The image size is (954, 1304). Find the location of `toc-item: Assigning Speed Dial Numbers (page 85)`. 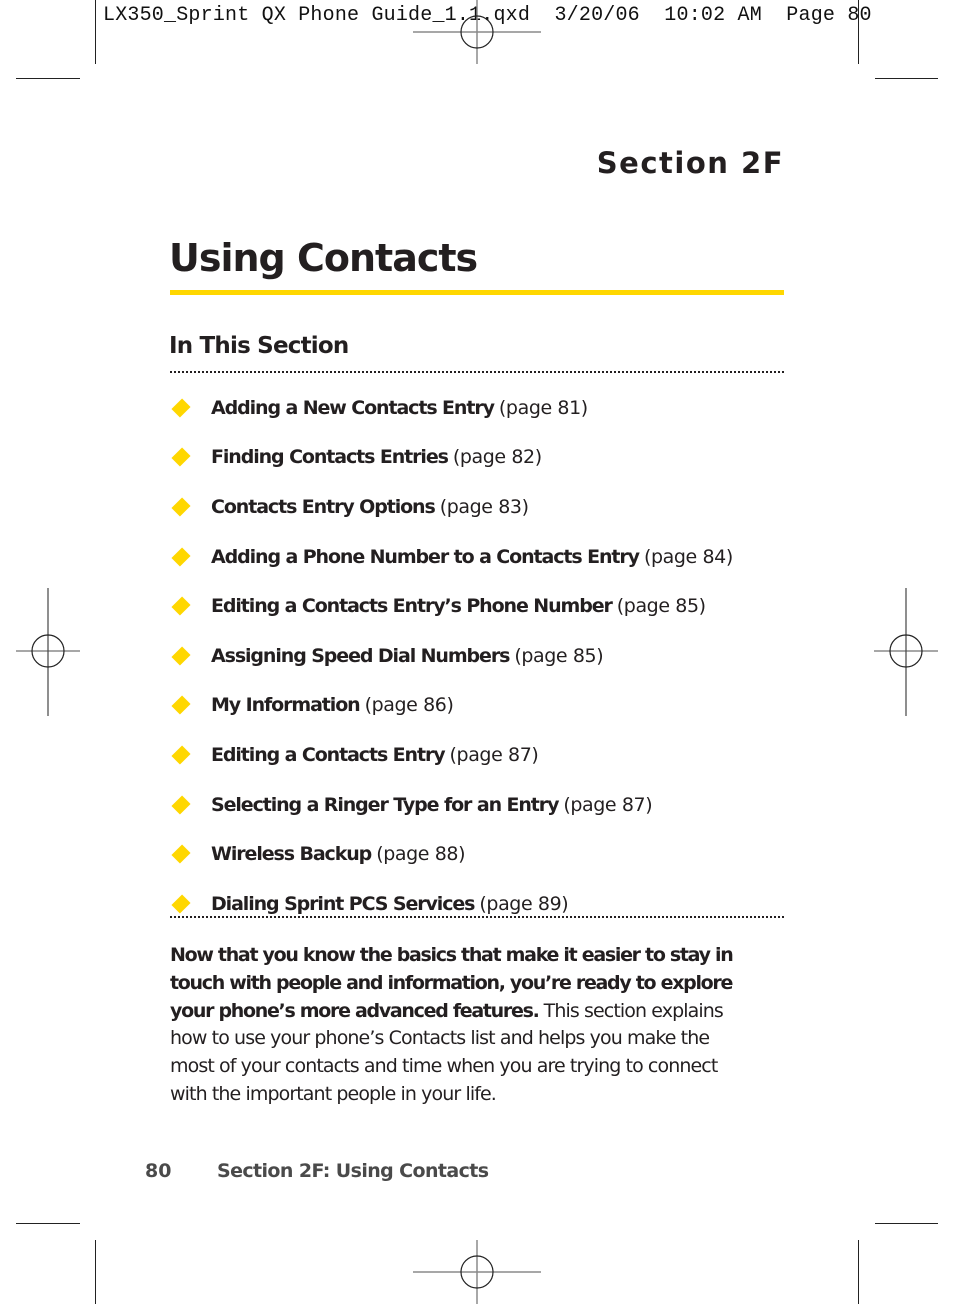

toc-item: Assigning Speed Dial Numbers (page 85) is located at coordinates (480, 656).